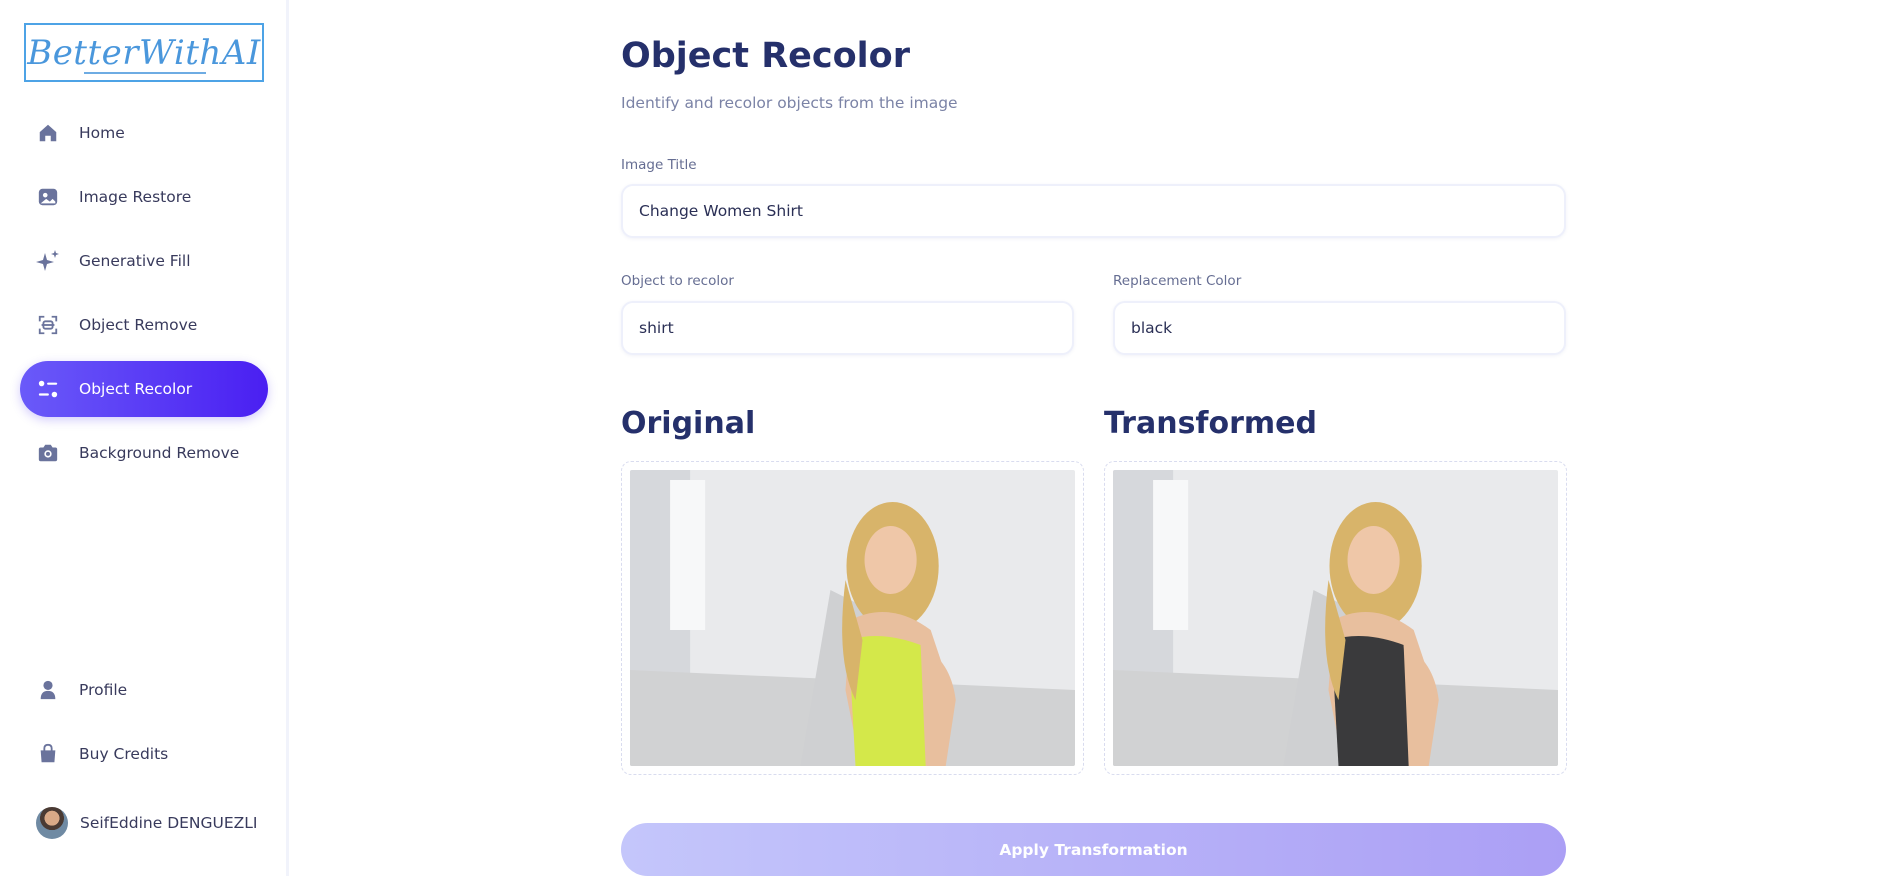 The height and width of the screenshot is (876, 1898). I want to click on sidebar-item-image-restore: Image Restore, so click(144, 197).